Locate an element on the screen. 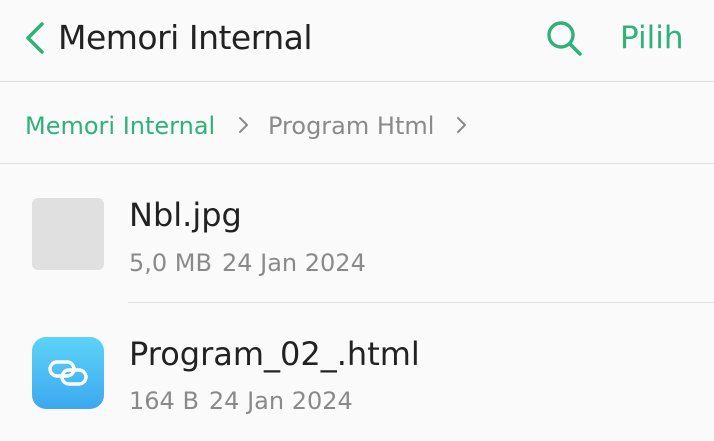 This screenshot has height=441, width=714. file-meta: 164 B 24 Jan 2024 is located at coordinates (241, 401).